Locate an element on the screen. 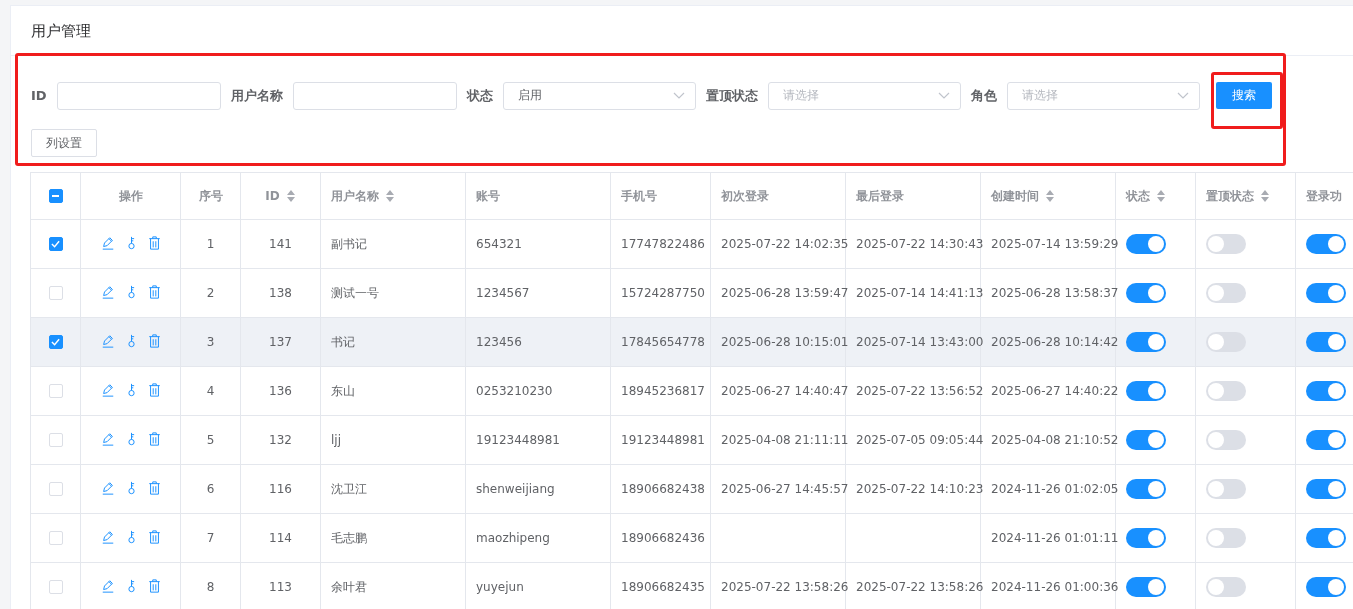  table-cell: 8 is located at coordinates (210, 587).